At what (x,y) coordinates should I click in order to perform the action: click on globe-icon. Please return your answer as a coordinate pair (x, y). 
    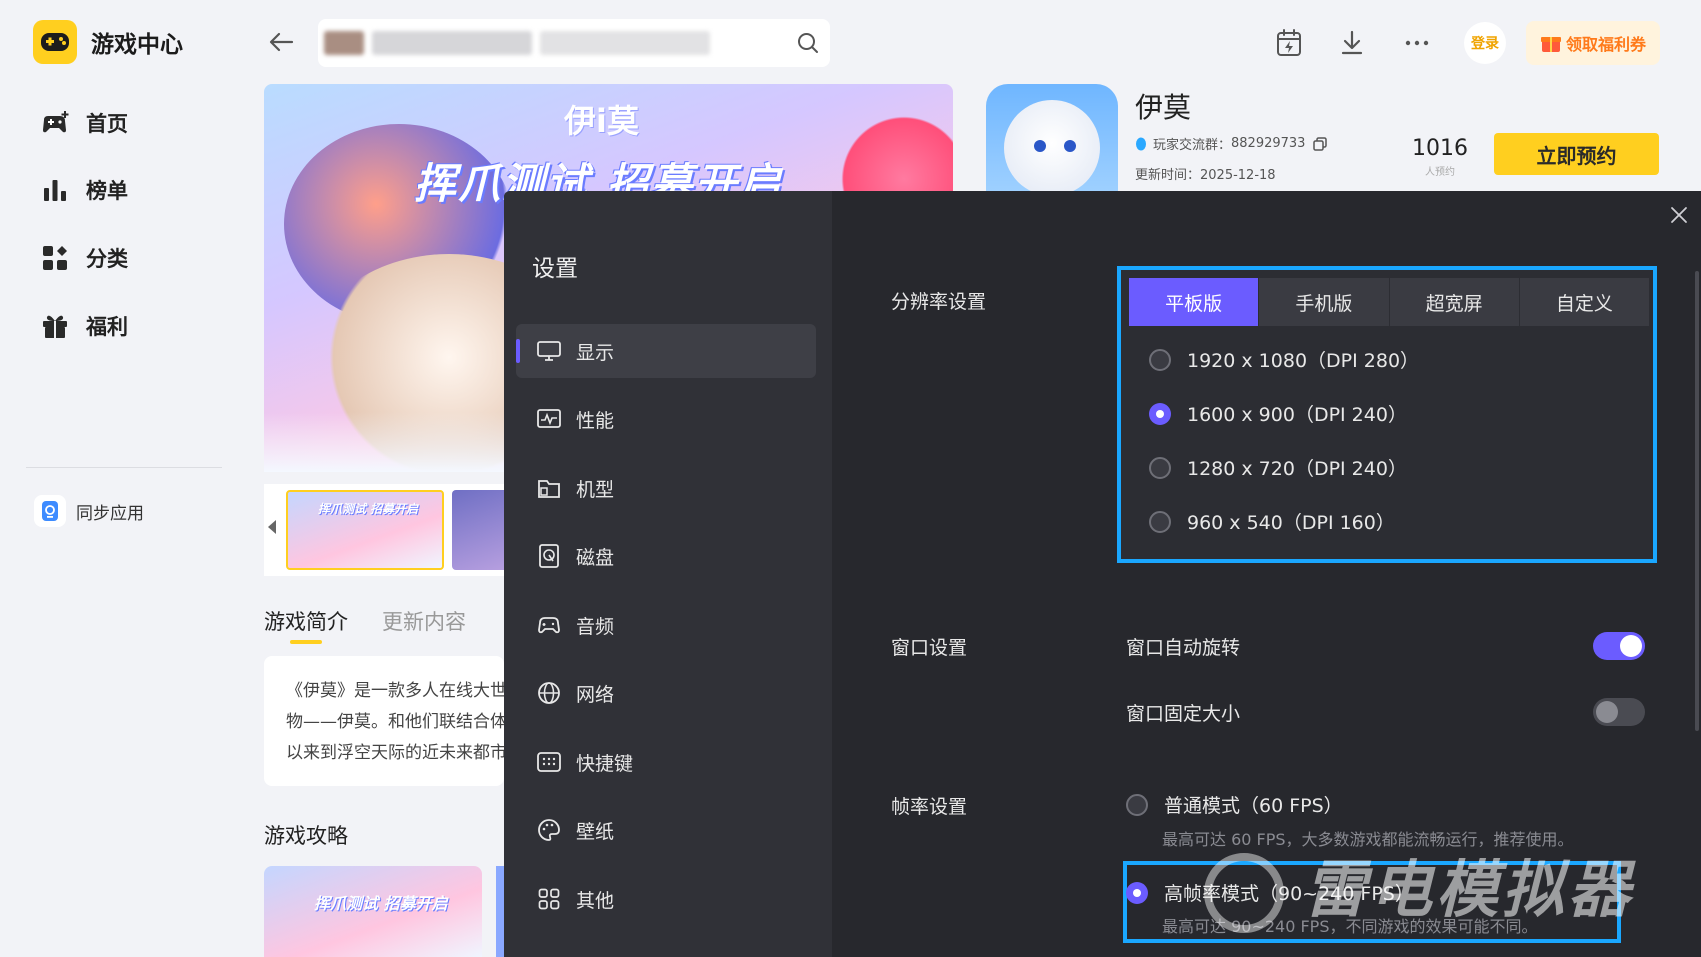
    Looking at the image, I should click on (549, 693).